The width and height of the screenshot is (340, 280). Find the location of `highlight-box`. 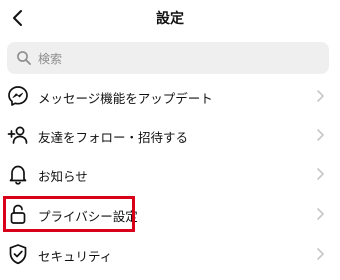

highlight-box is located at coordinates (69, 214).